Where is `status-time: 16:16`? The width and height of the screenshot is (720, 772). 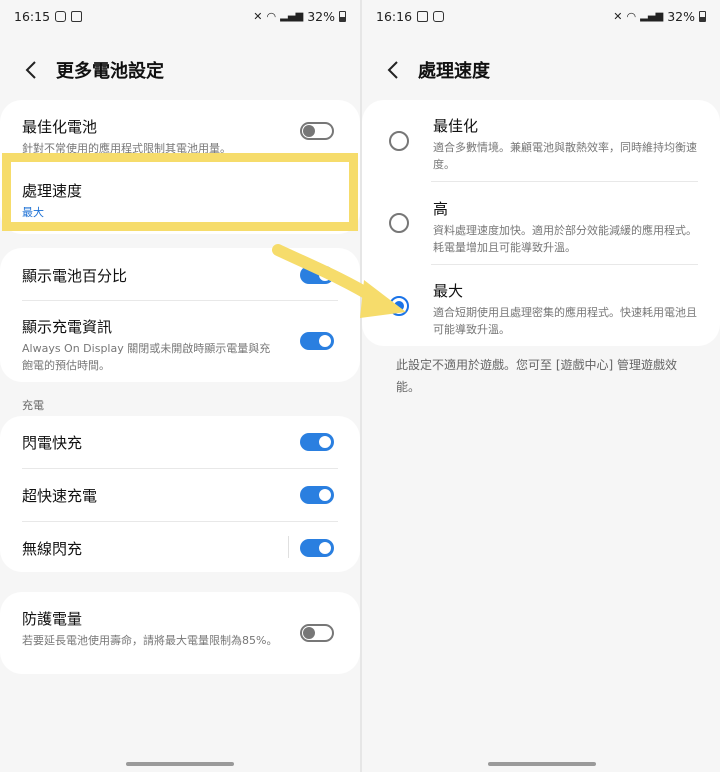
status-time: 16:16 is located at coordinates (394, 16).